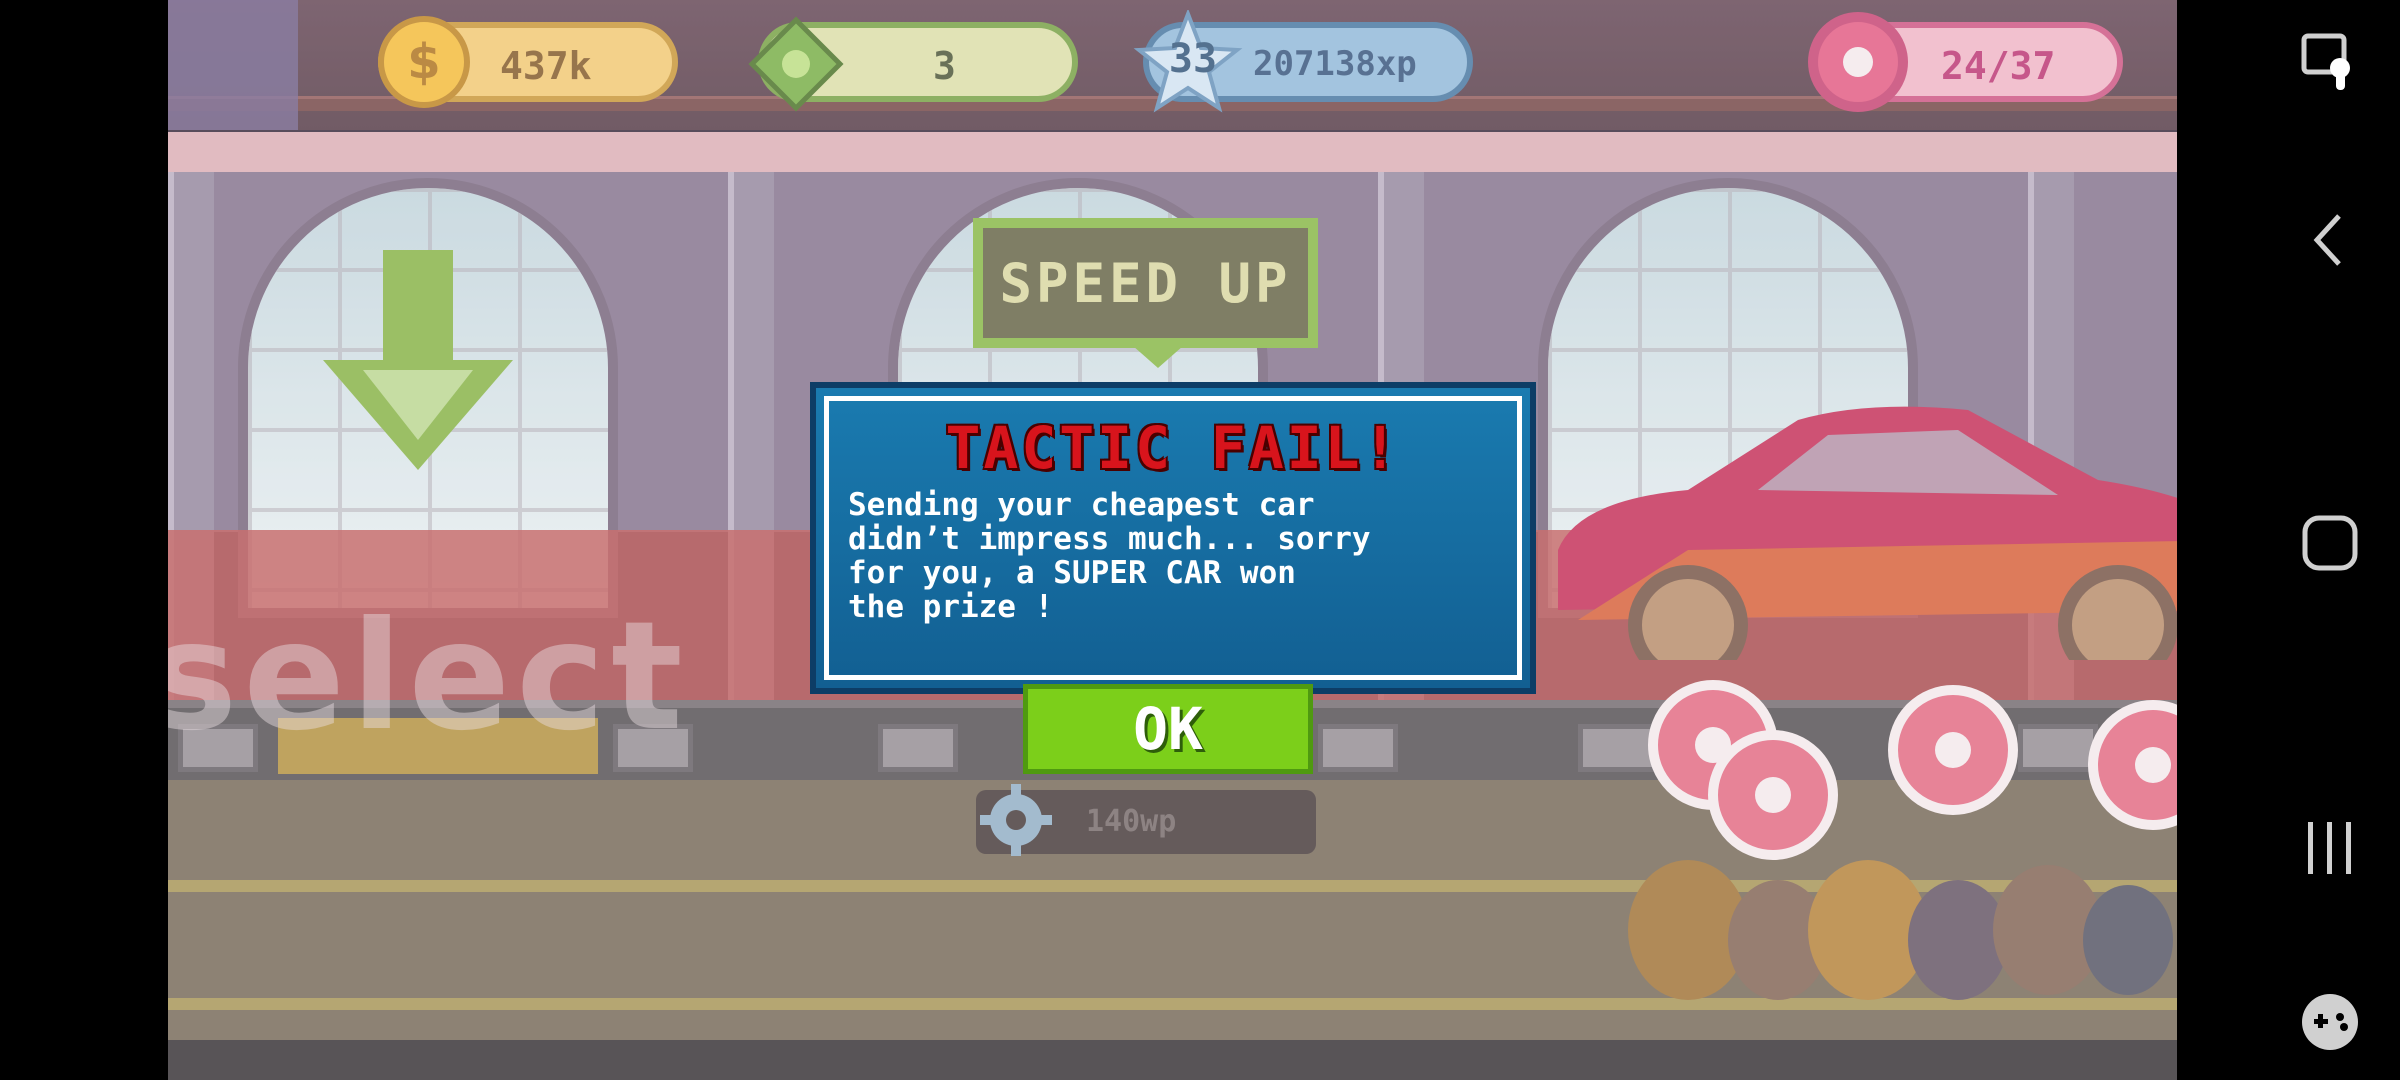  What do you see at coordinates (2330, 240) in the screenshot?
I see `back-icon` at bounding box center [2330, 240].